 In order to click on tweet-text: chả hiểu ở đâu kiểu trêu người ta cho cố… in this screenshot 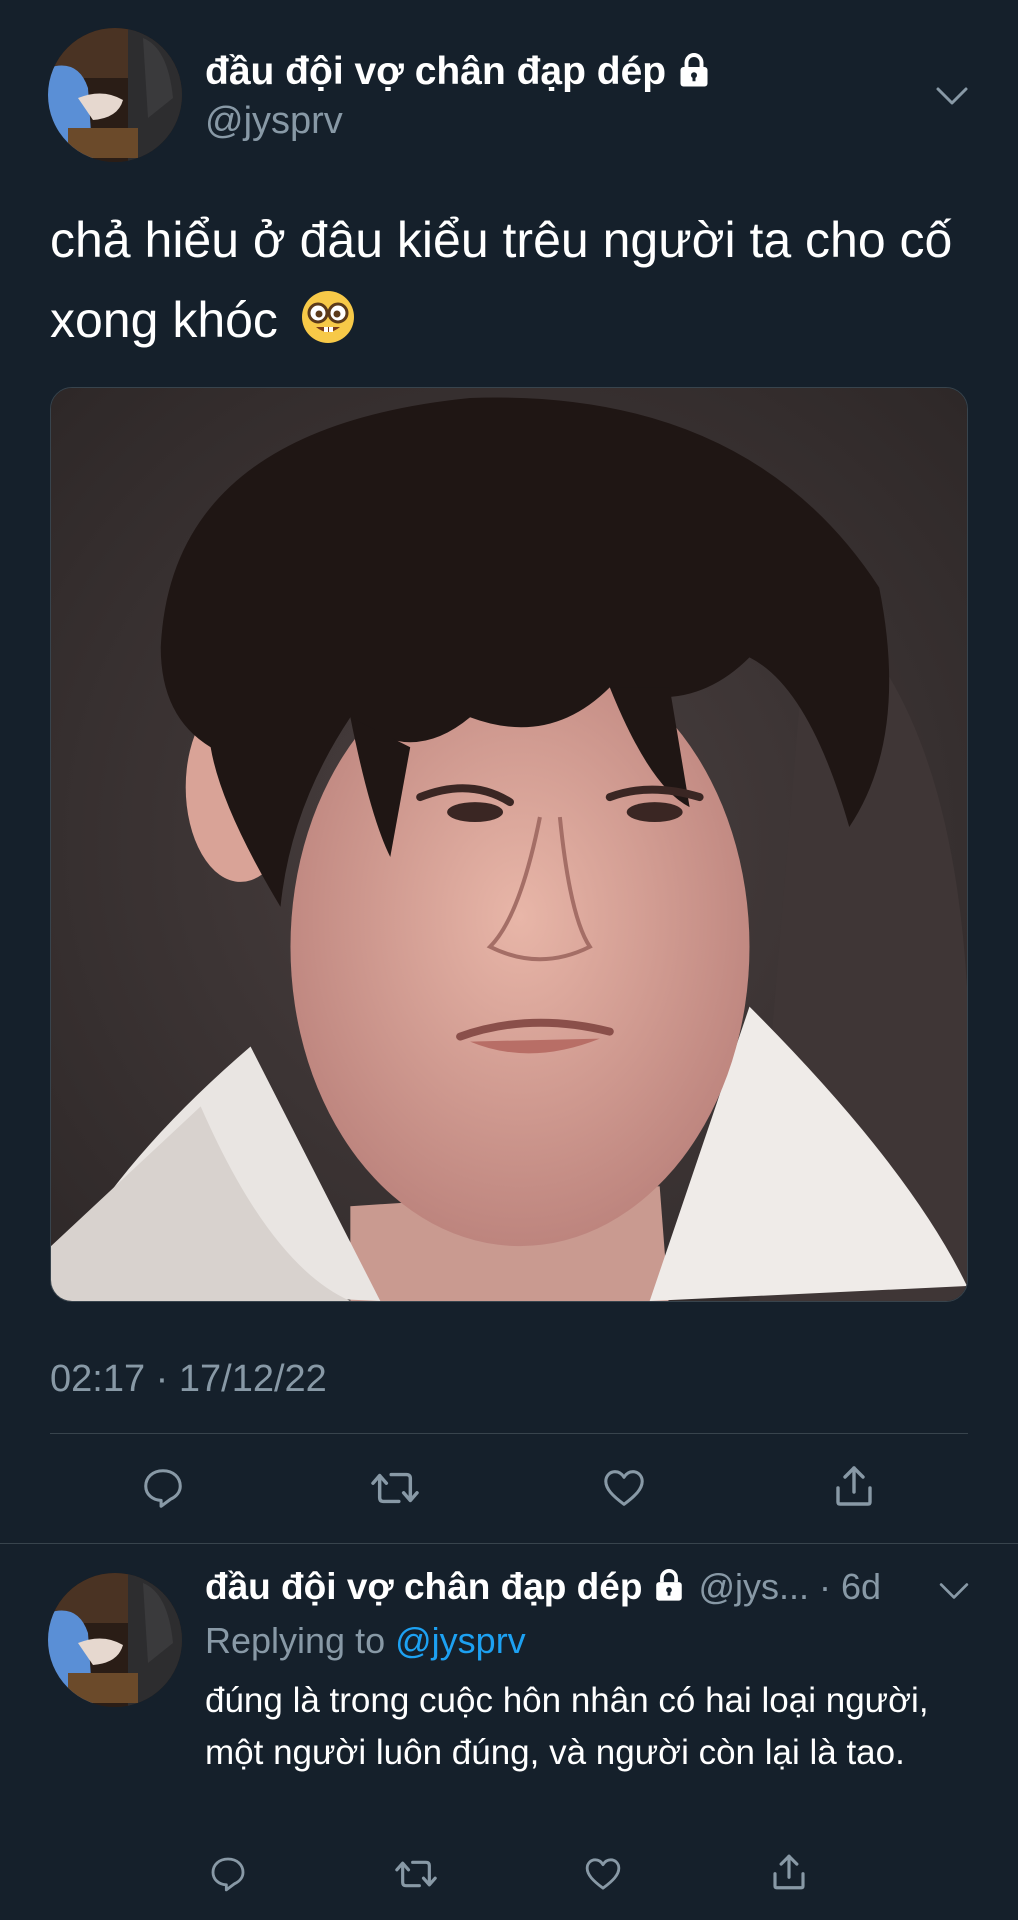, I will do `click(515, 280)`.